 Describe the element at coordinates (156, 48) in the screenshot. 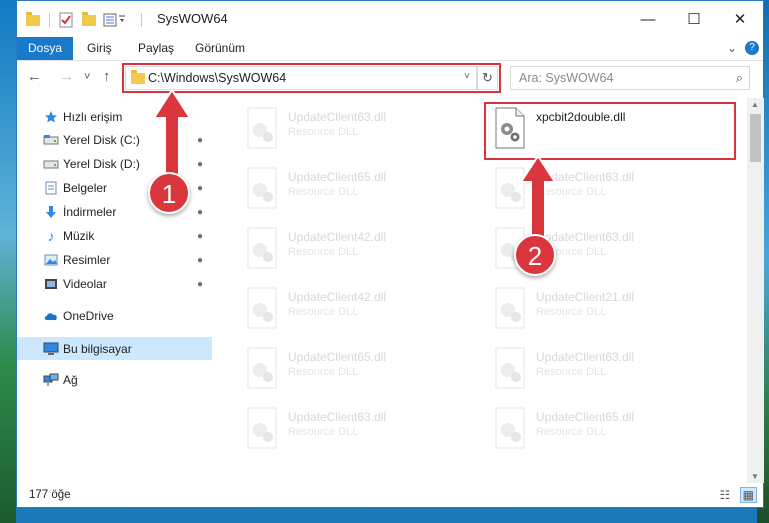

I see `tab-paylas: Paylaş` at that location.